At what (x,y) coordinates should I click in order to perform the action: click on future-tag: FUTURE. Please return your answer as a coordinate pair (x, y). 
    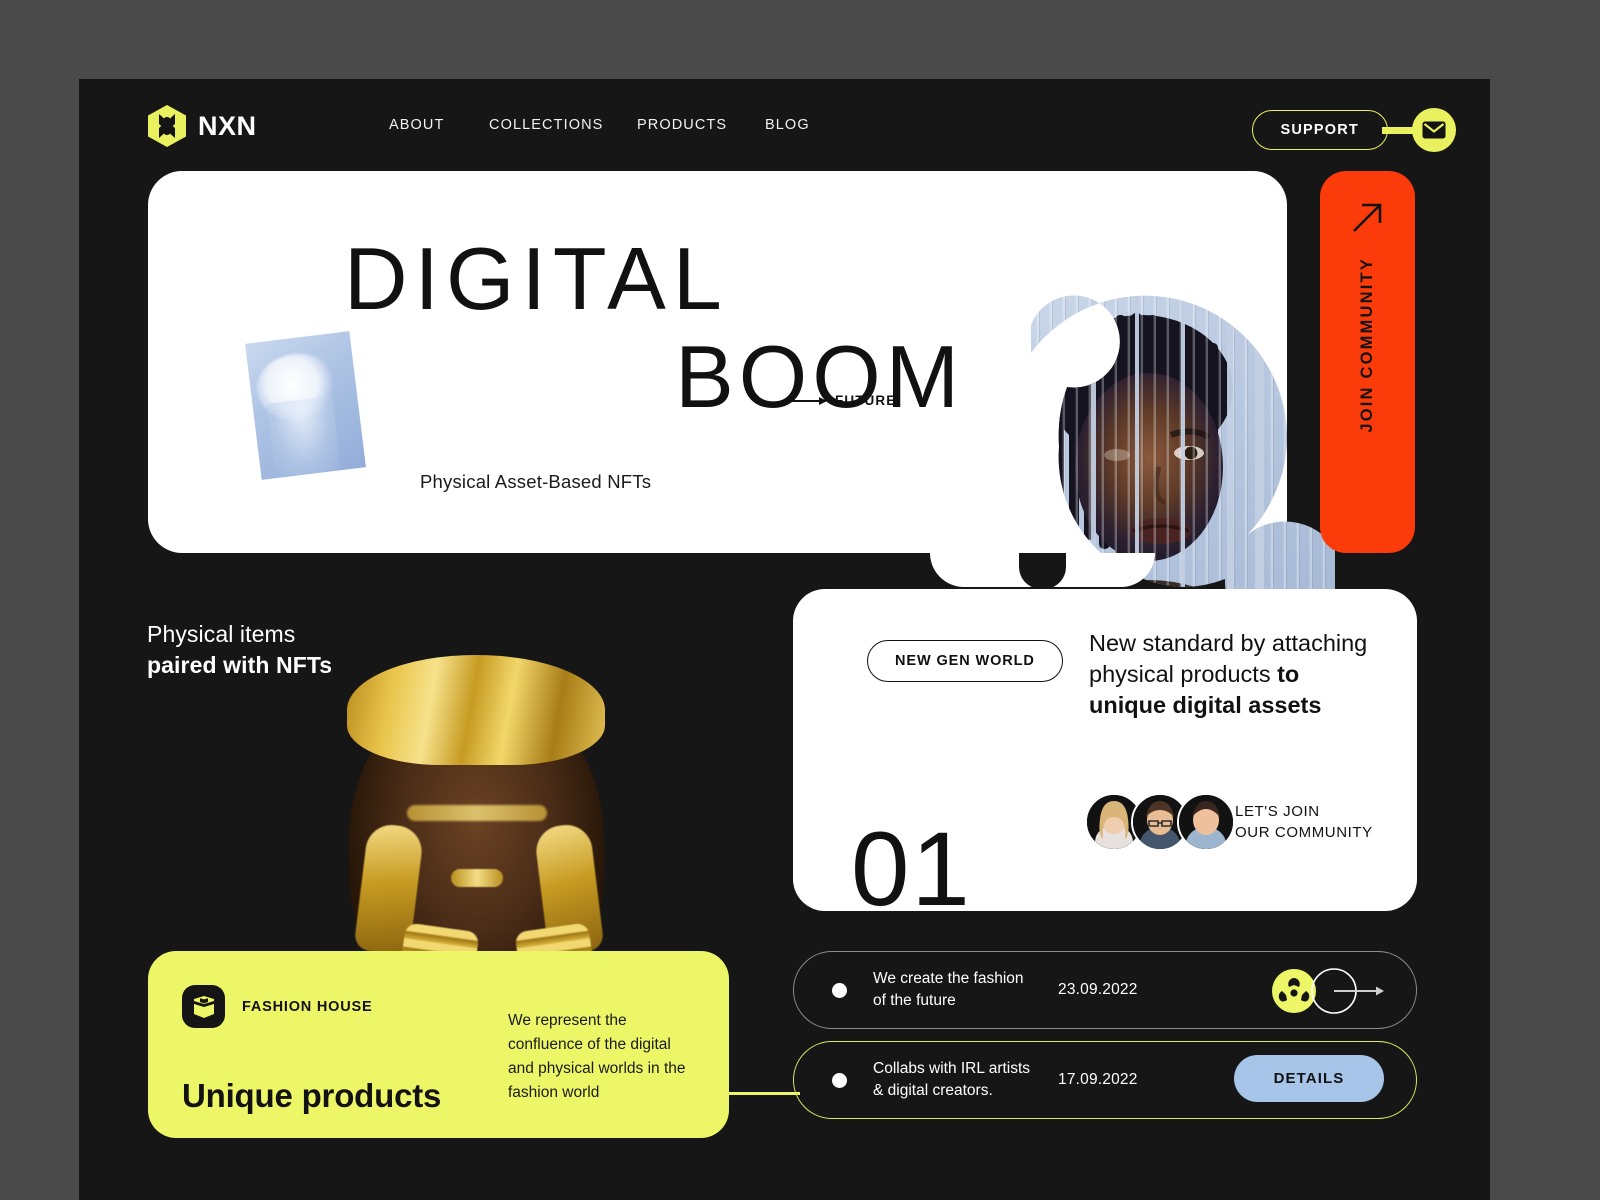
    Looking at the image, I should click on (842, 400).